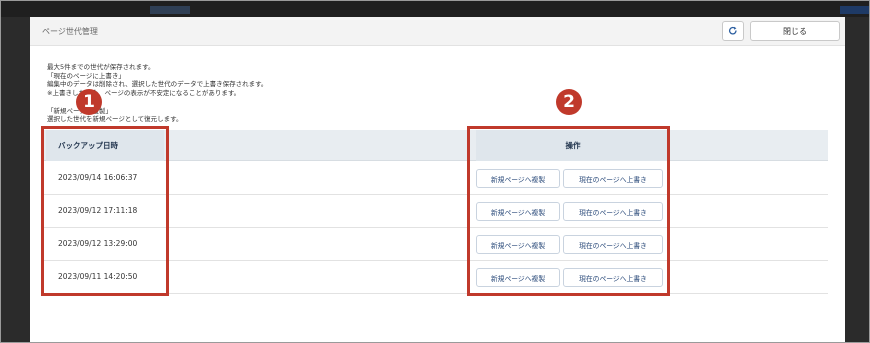 The height and width of the screenshot is (343, 870). What do you see at coordinates (568, 211) in the screenshot?
I see `highlight-ops-column` at bounding box center [568, 211].